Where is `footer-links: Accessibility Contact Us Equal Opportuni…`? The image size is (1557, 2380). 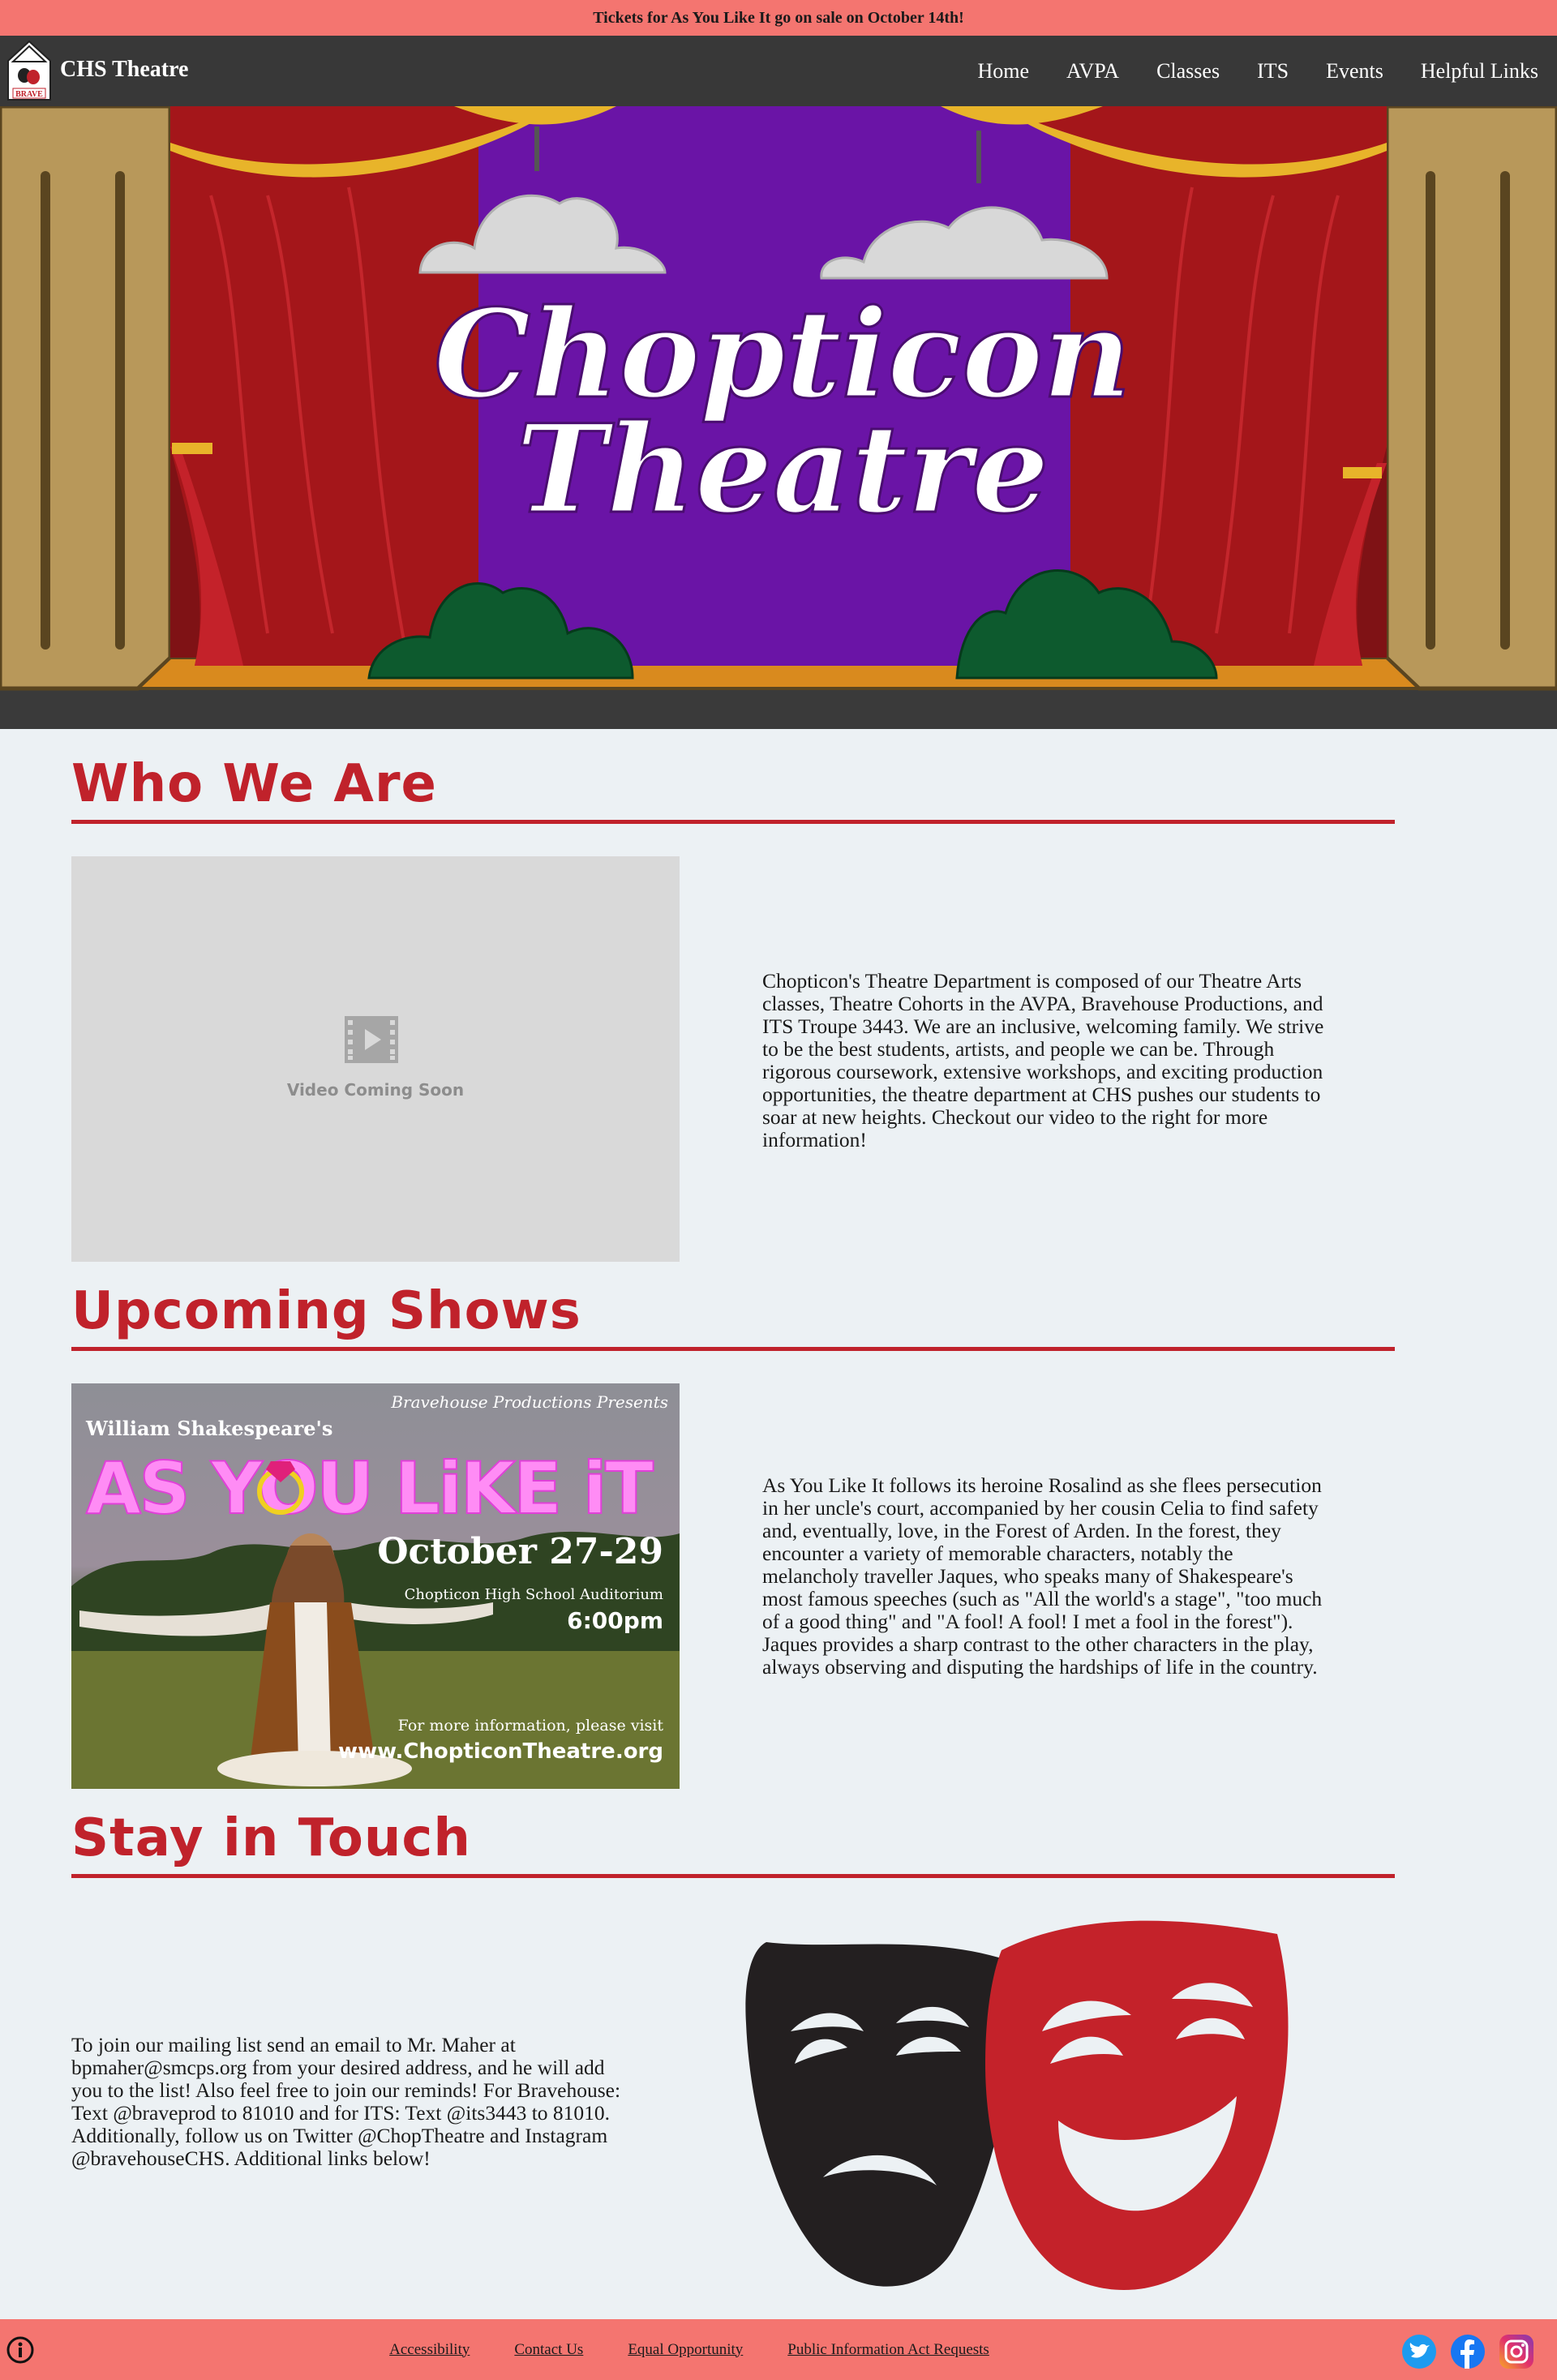
footer-links: Accessibility Contact Us Equal Opportuni… is located at coordinates (778, 2349).